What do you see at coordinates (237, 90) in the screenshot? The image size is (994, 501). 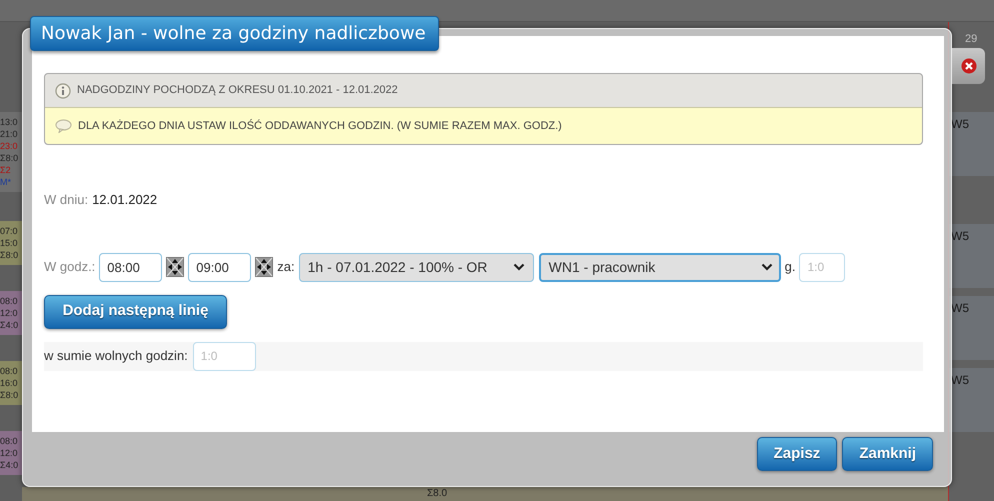 I see `info-text: NADGODZINY POCHODZĄ Z OKRESU 01.10.2021 - 12.01.2022` at bounding box center [237, 90].